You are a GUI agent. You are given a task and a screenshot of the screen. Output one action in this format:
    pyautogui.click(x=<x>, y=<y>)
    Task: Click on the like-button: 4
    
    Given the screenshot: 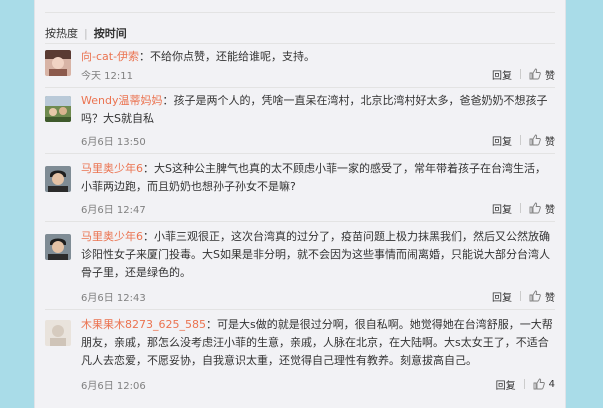 What is the action you would take?
    pyautogui.click(x=544, y=384)
    